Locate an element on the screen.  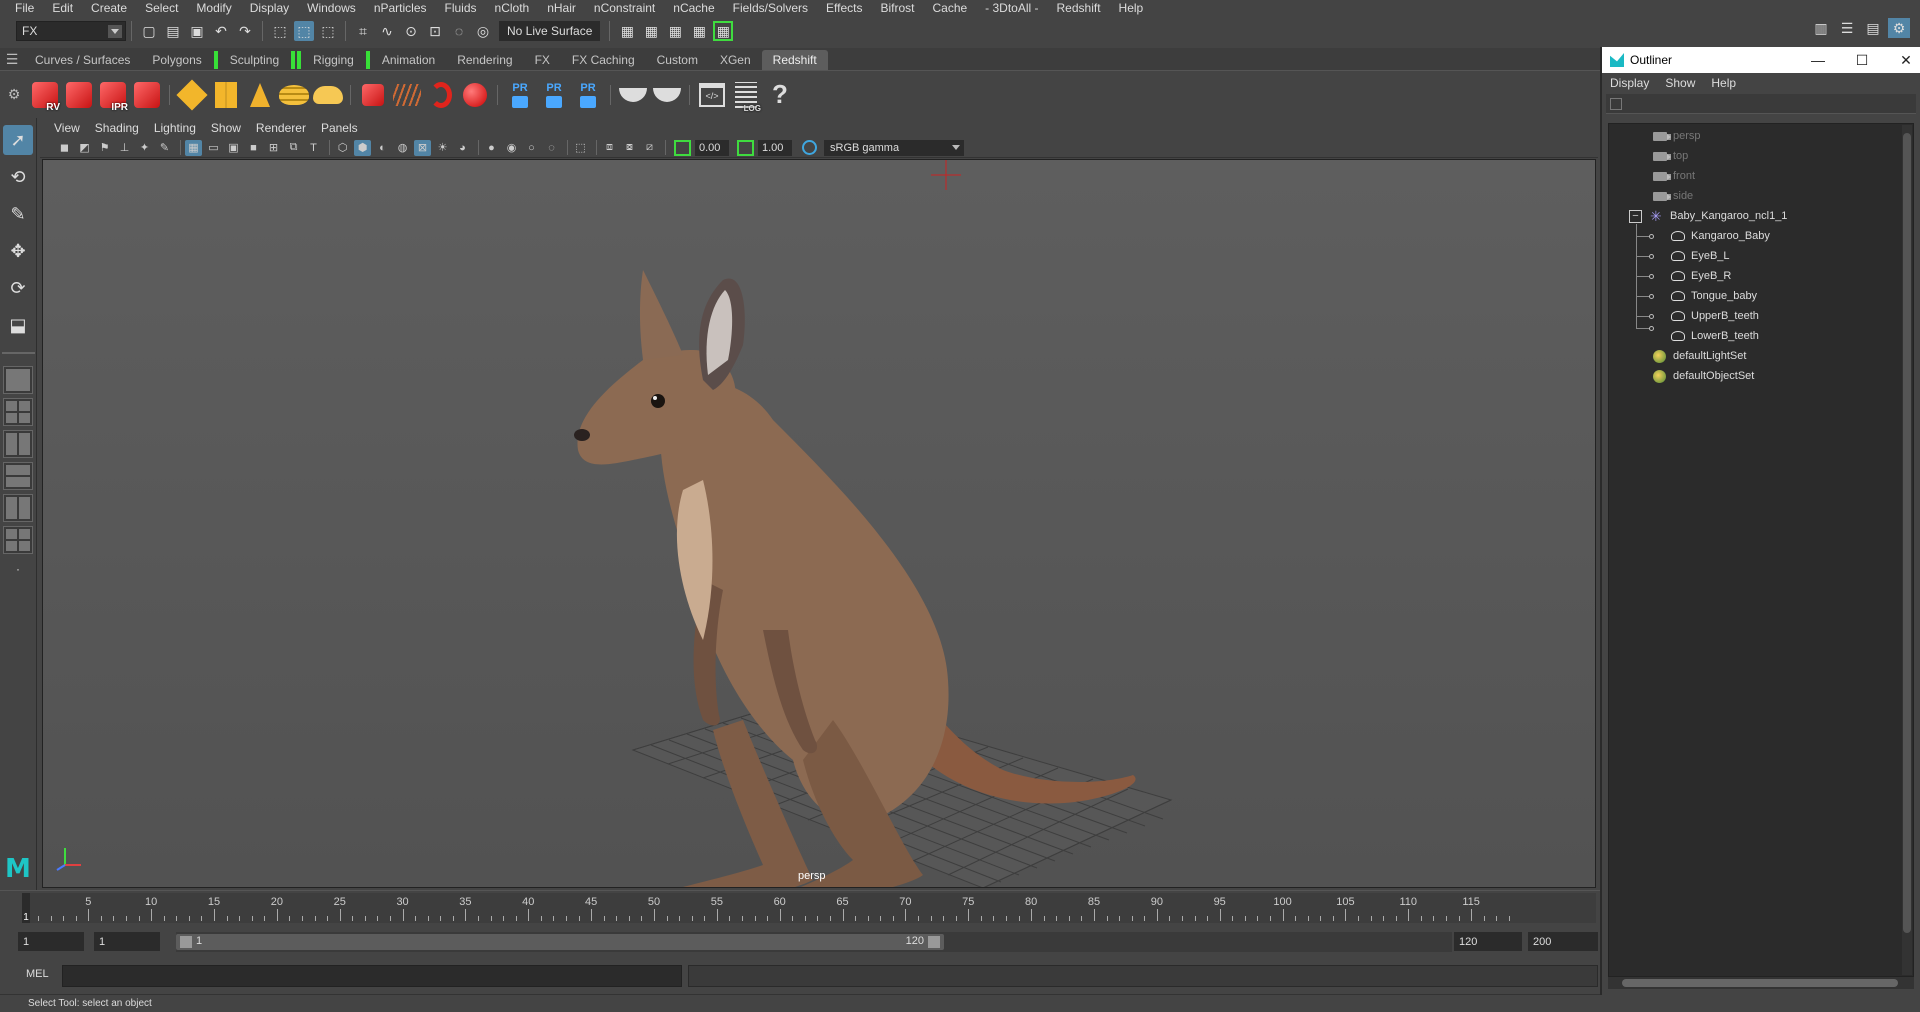
outliner-menu-display: Display is located at coordinates (1629, 83).